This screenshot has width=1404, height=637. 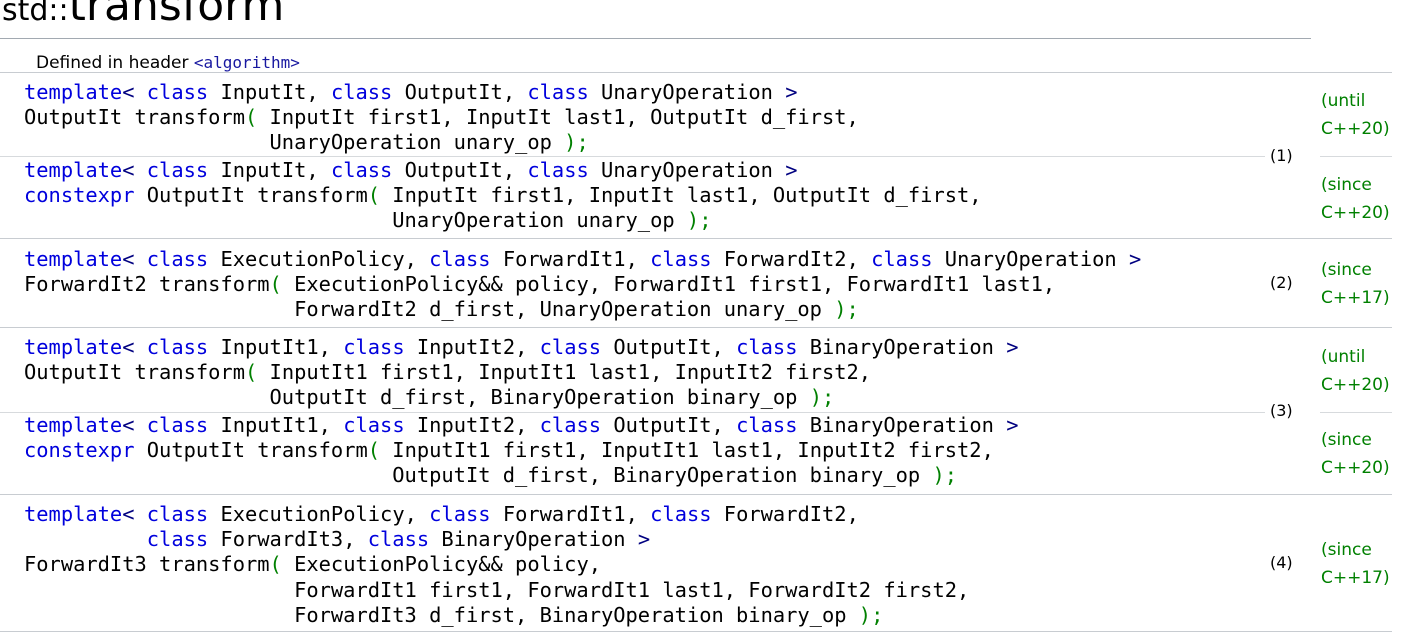 I want to click on page-title: std::transform, so click(x=143, y=14).